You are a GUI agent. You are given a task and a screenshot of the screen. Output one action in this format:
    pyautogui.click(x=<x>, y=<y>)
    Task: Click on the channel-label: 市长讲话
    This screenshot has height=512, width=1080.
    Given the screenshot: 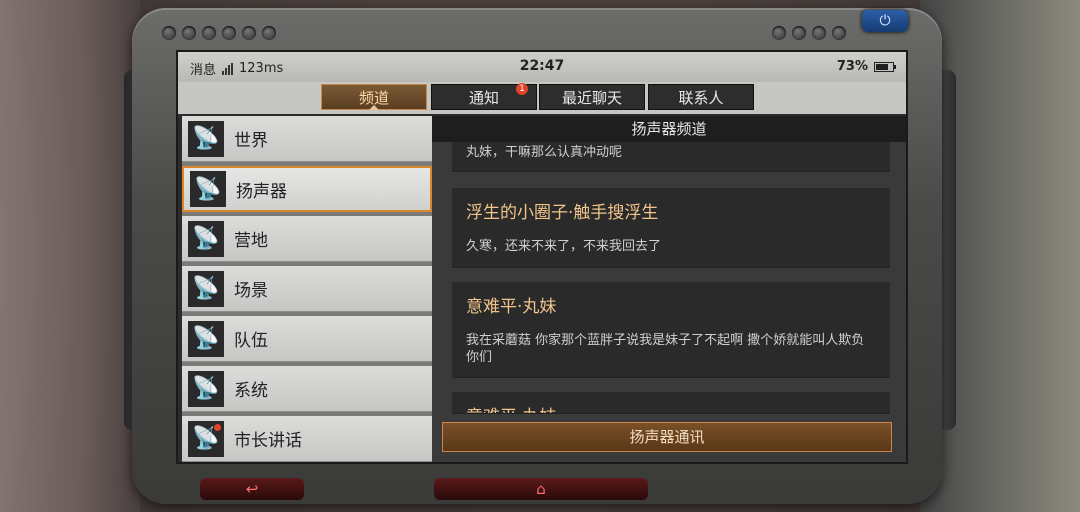 What is the action you would take?
    pyautogui.click(x=268, y=441)
    